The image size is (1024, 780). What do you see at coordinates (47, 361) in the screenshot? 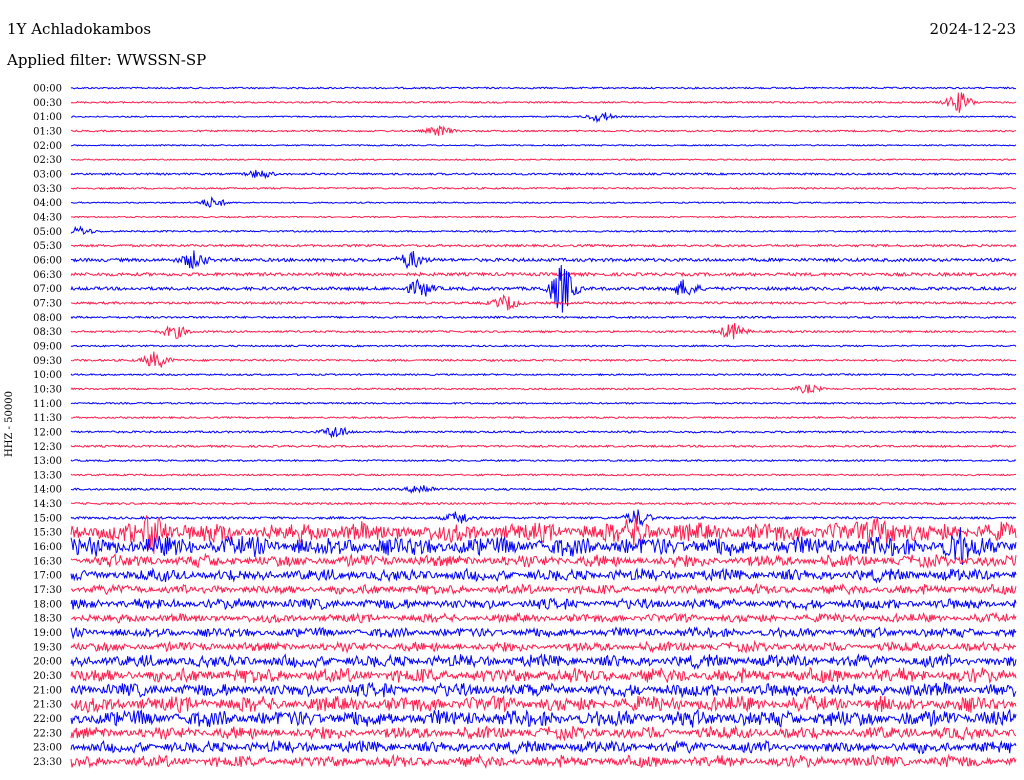
I see `row-label: 09:30` at bounding box center [47, 361].